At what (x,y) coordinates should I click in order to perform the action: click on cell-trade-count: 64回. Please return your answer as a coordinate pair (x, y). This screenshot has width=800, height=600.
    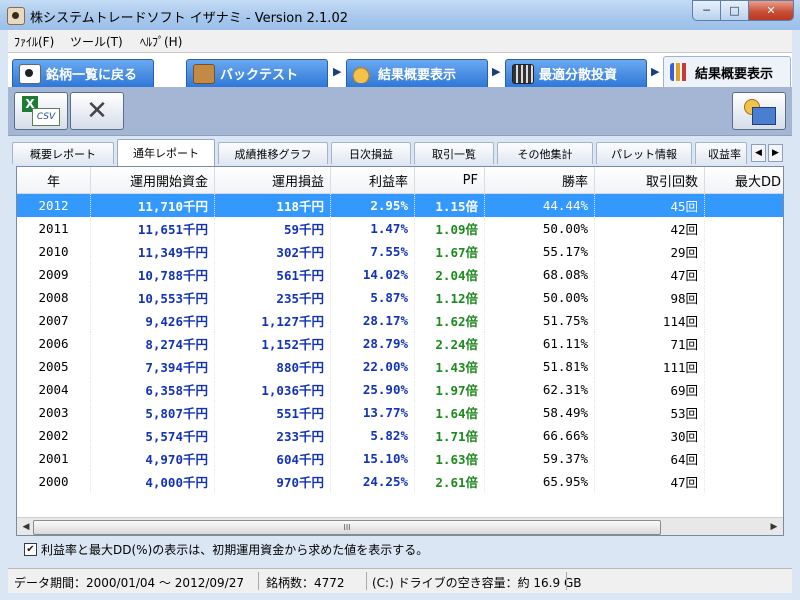
    Looking at the image, I should click on (650, 458).